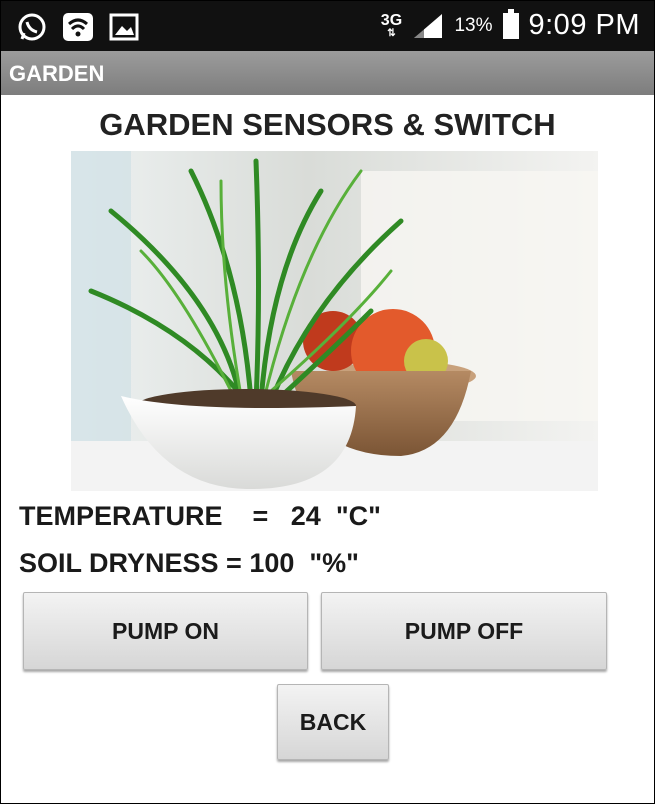 This screenshot has width=657, height=806. Describe the element at coordinates (200, 516) in the screenshot. I see `temperature-reading: TEMPERATURE = 24 "C"` at that location.